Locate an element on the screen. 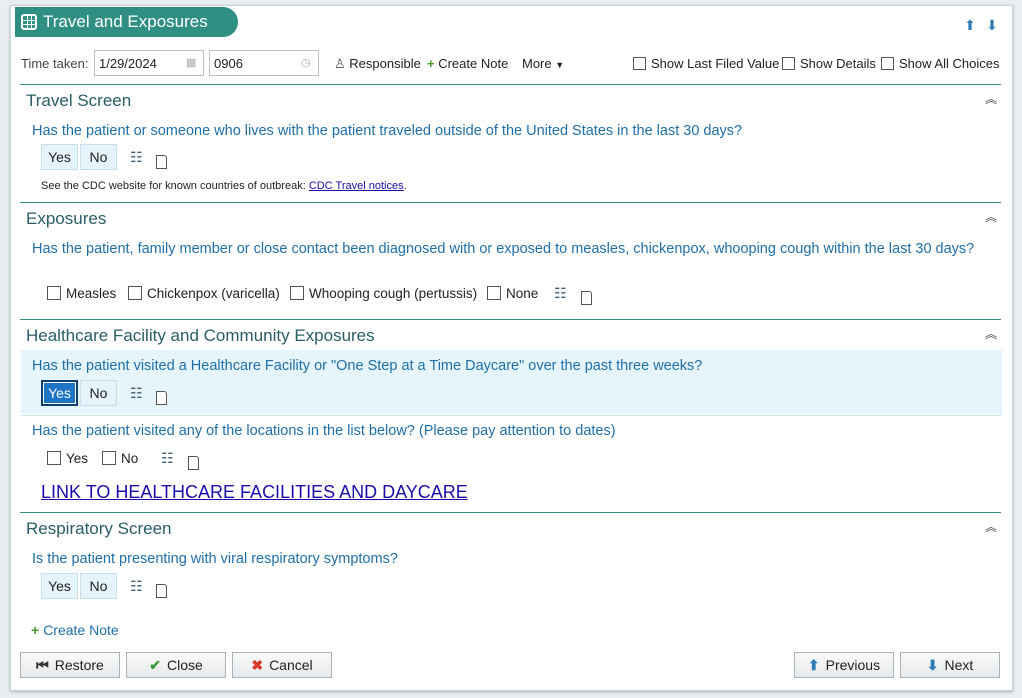 This screenshot has height=698, width=1022. more-menu-button: More ▼ is located at coordinates (543, 63).